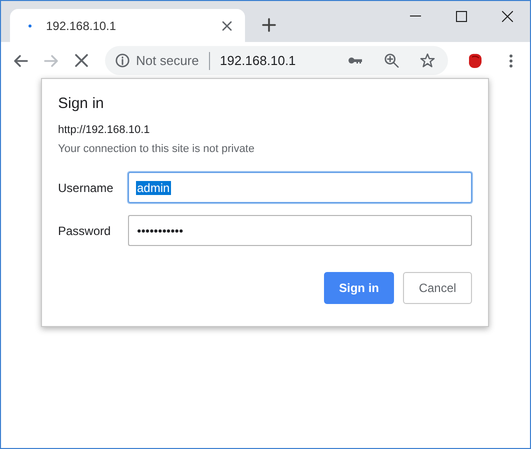 This screenshot has height=449, width=531. I want to click on input-field: •••••••••••, so click(300, 230).